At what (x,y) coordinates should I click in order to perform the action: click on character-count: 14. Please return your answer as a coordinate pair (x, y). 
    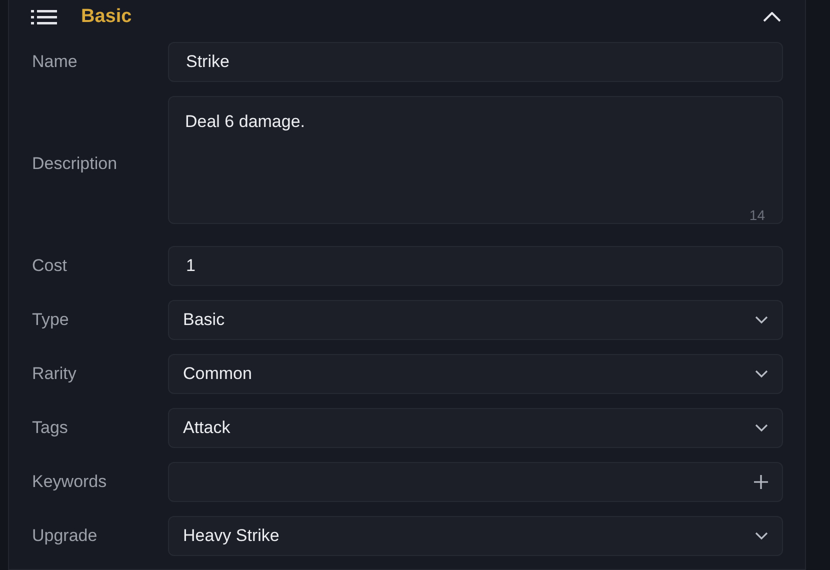
    Looking at the image, I should click on (757, 215).